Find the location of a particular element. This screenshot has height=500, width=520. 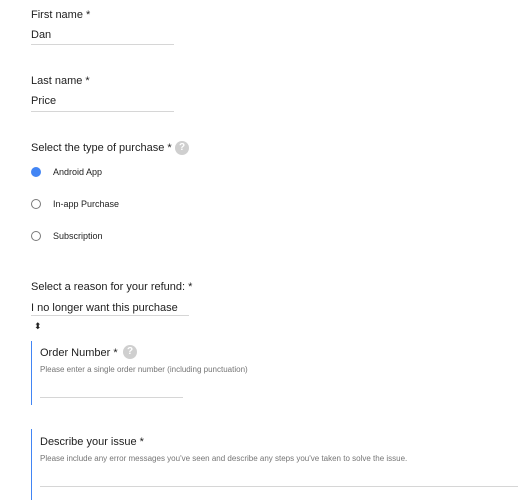

issue-underline is located at coordinates (279, 486).